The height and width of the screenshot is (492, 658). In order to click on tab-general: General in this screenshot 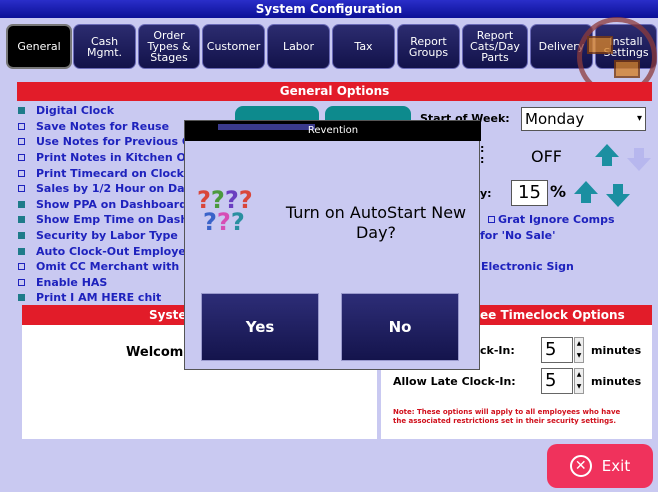, I will do `click(39, 46)`.